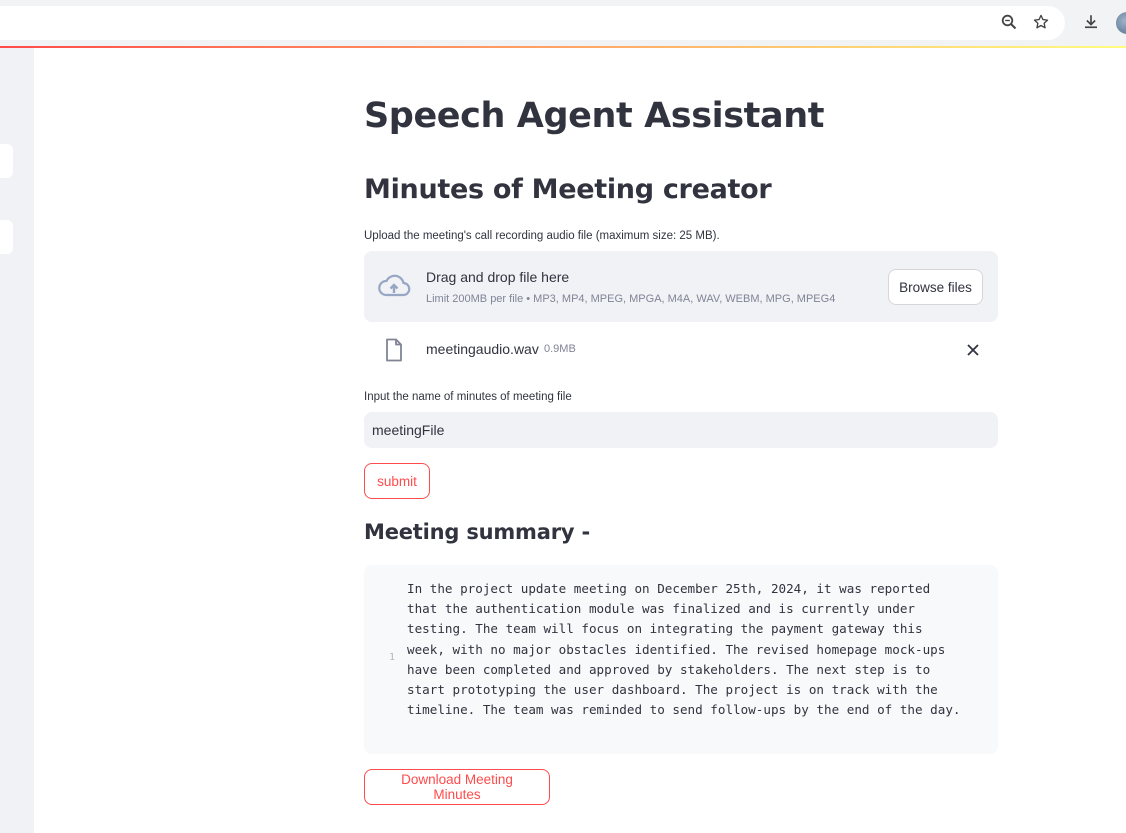 The image size is (1126, 833). Describe the element at coordinates (482, 349) in the screenshot. I see `file-name: meetingaudio.wav` at that location.